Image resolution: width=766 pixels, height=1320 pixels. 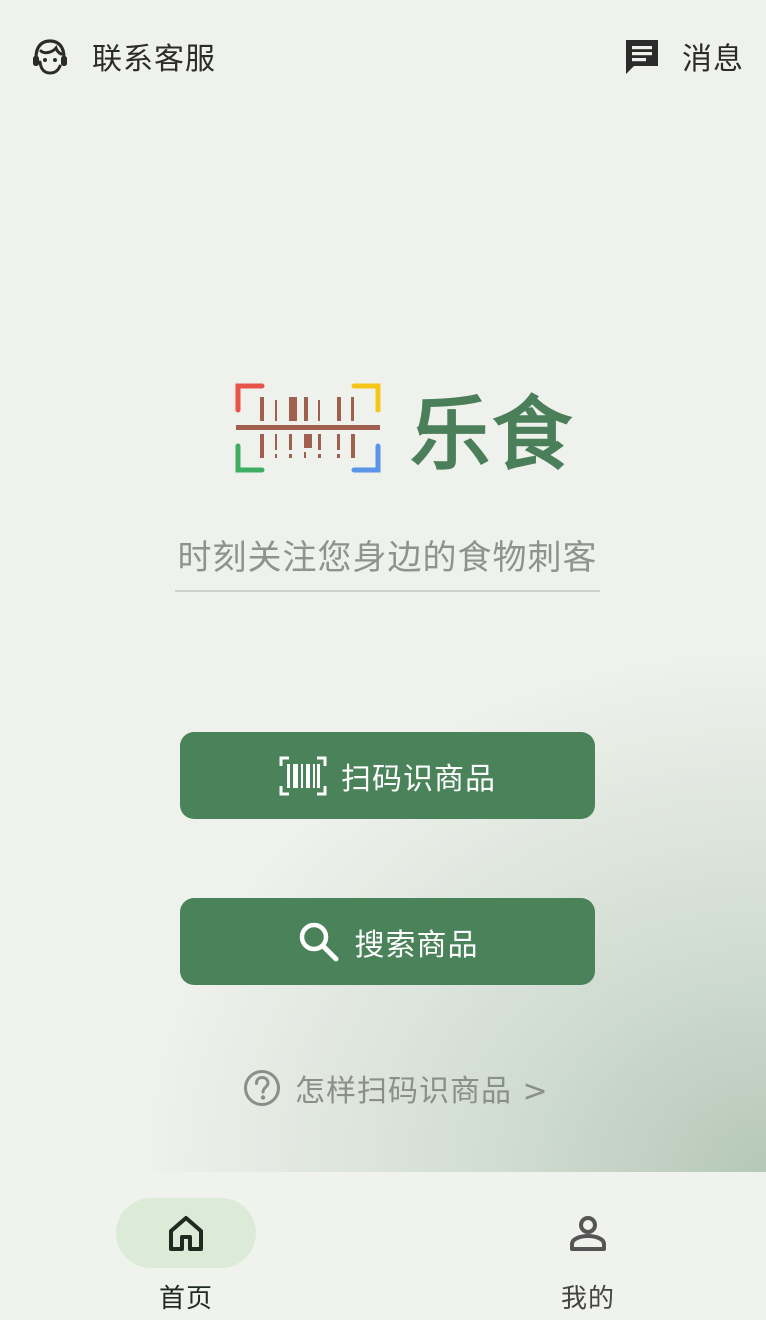 I want to click on nav-mine-indicator, so click(x=588, y=1233).